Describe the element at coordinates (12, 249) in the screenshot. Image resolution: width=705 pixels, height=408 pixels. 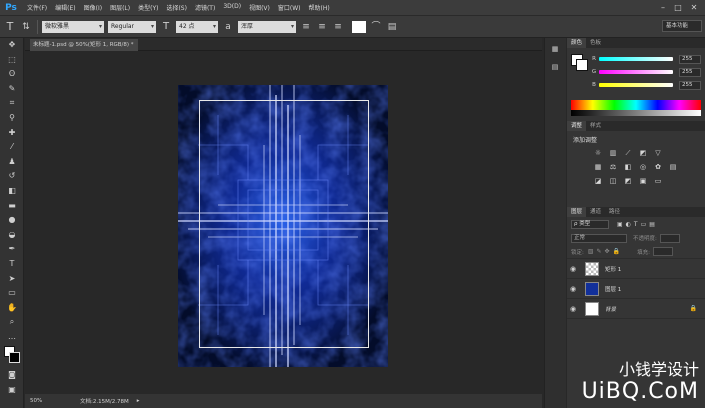
I see `pen-tool-icon: ✒` at that location.